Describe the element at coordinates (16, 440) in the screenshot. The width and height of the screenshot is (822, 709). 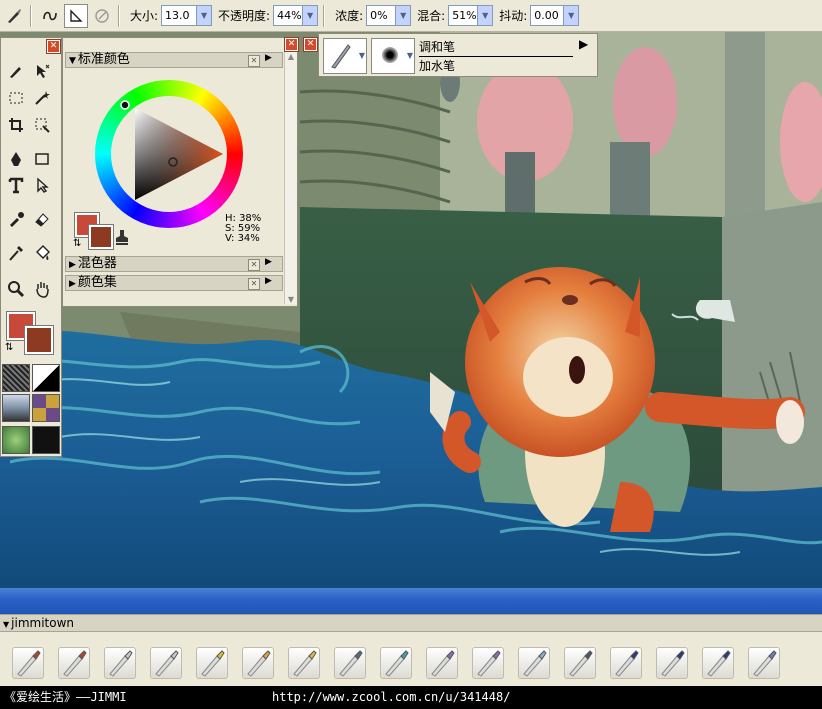
I see `nozzle-selector-icon` at that location.